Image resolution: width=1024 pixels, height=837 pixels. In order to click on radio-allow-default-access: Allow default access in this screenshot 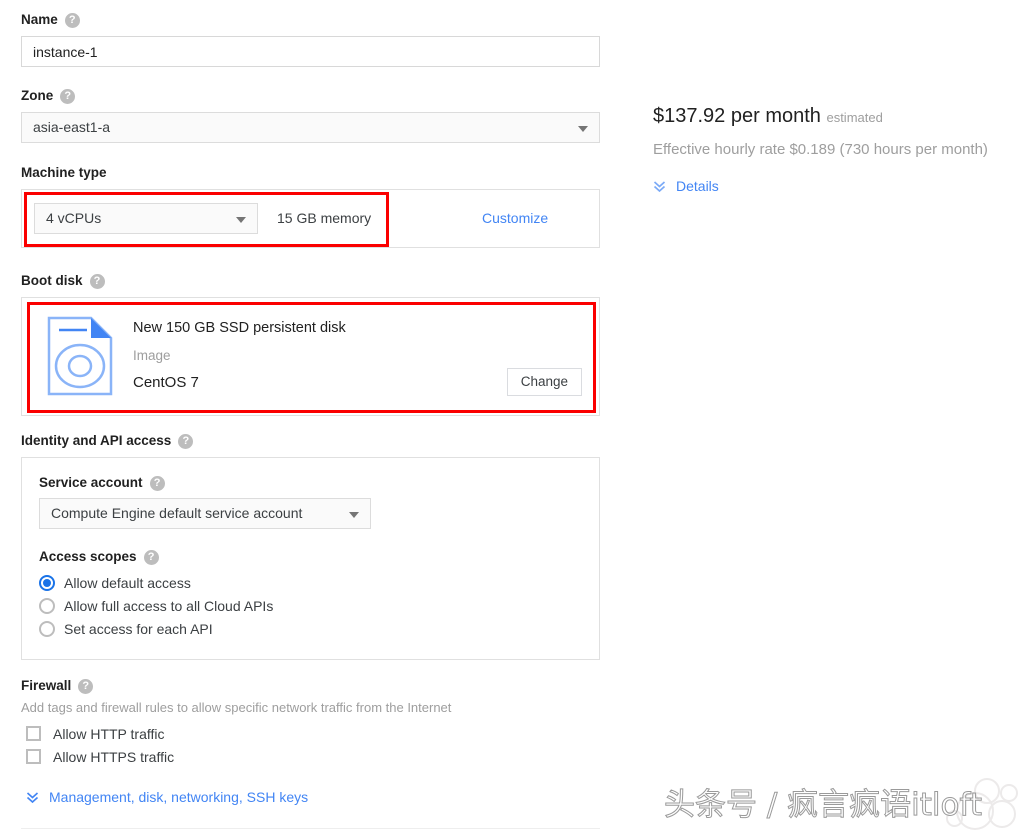, I will do `click(156, 582)`.